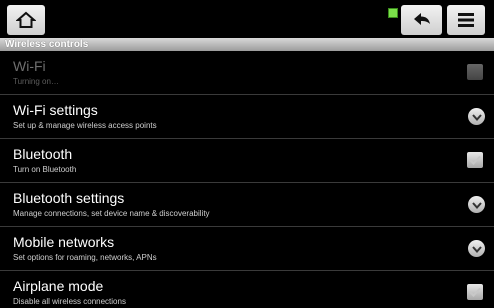 The height and width of the screenshot is (308, 494). What do you see at coordinates (475, 72) in the screenshot?
I see `wifi-checkbox` at bounding box center [475, 72].